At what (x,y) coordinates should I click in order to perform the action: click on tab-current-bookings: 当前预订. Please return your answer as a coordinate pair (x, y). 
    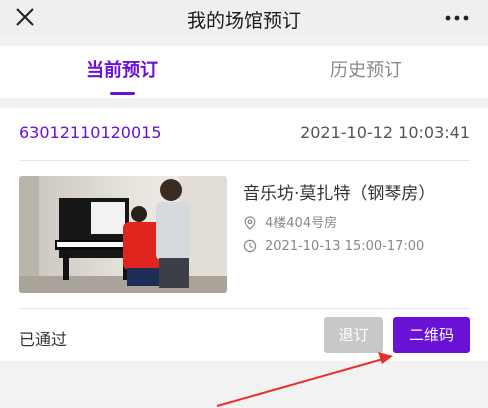
    Looking at the image, I should click on (122, 72).